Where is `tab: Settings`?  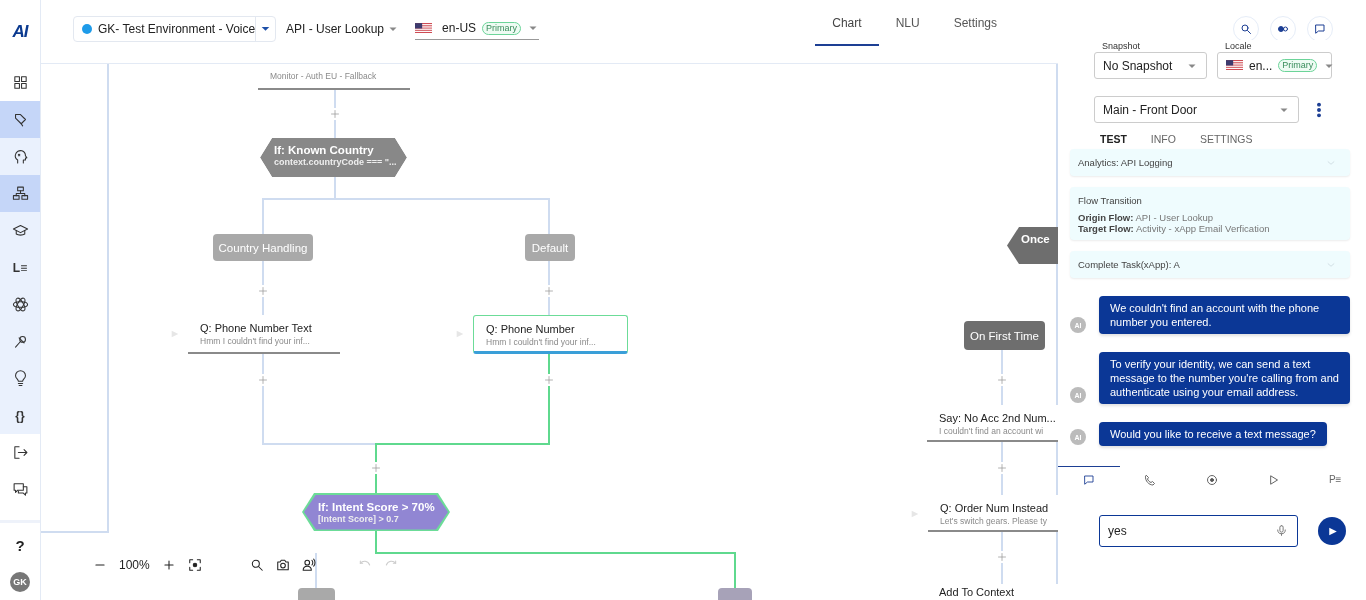 tab: Settings is located at coordinates (975, 23).